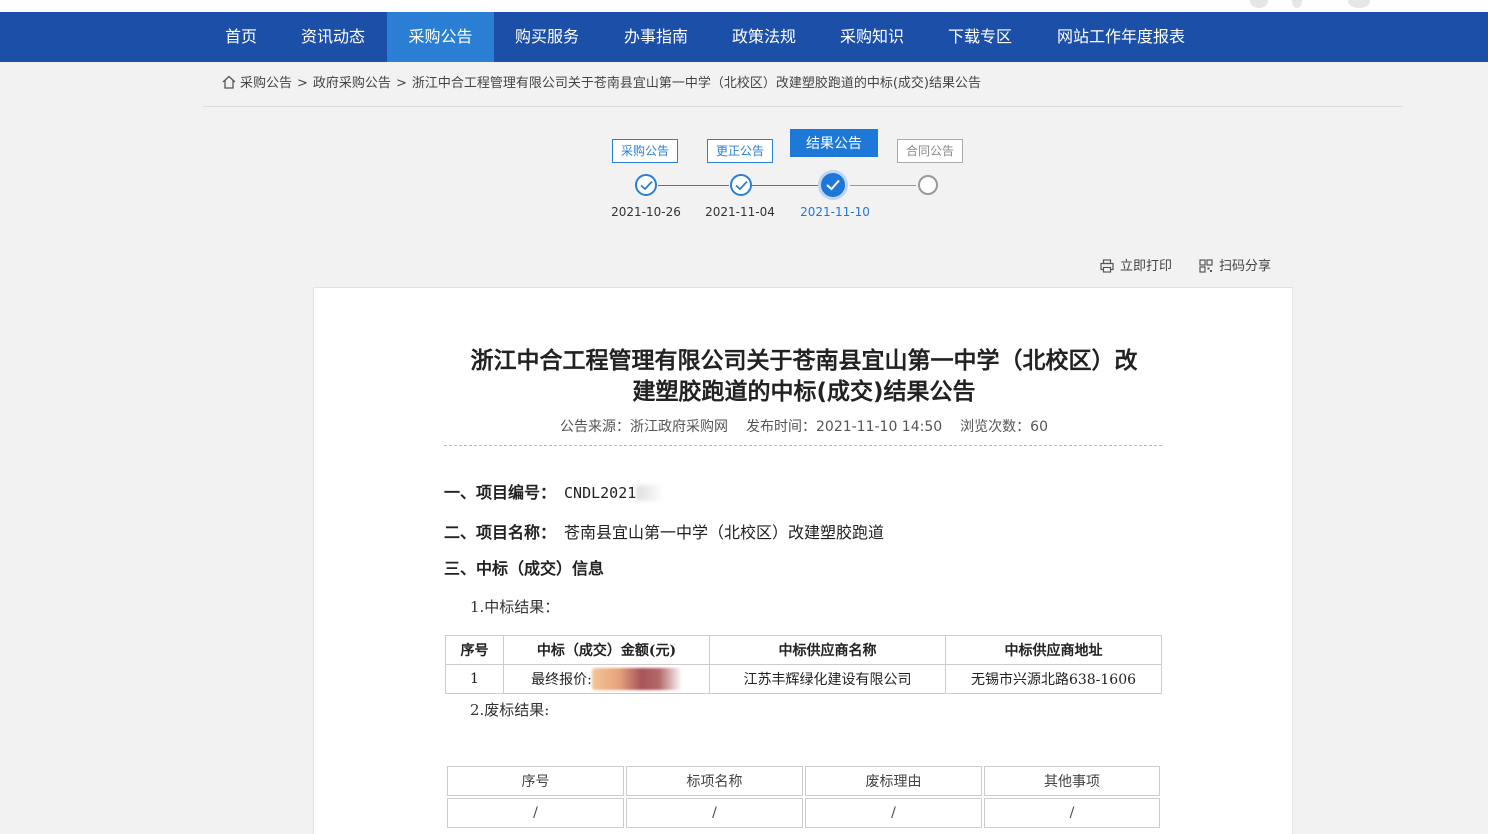  I want to click on star-icon, so click(1259, 4).